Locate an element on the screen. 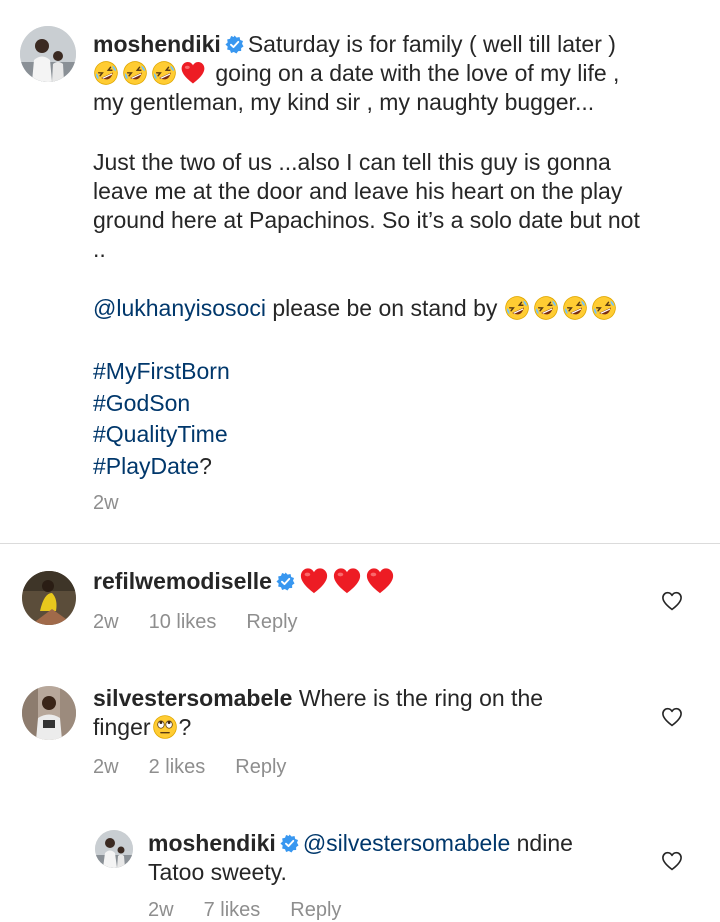  comment-text: refilwemodiselle is located at coordinates (245, 581).